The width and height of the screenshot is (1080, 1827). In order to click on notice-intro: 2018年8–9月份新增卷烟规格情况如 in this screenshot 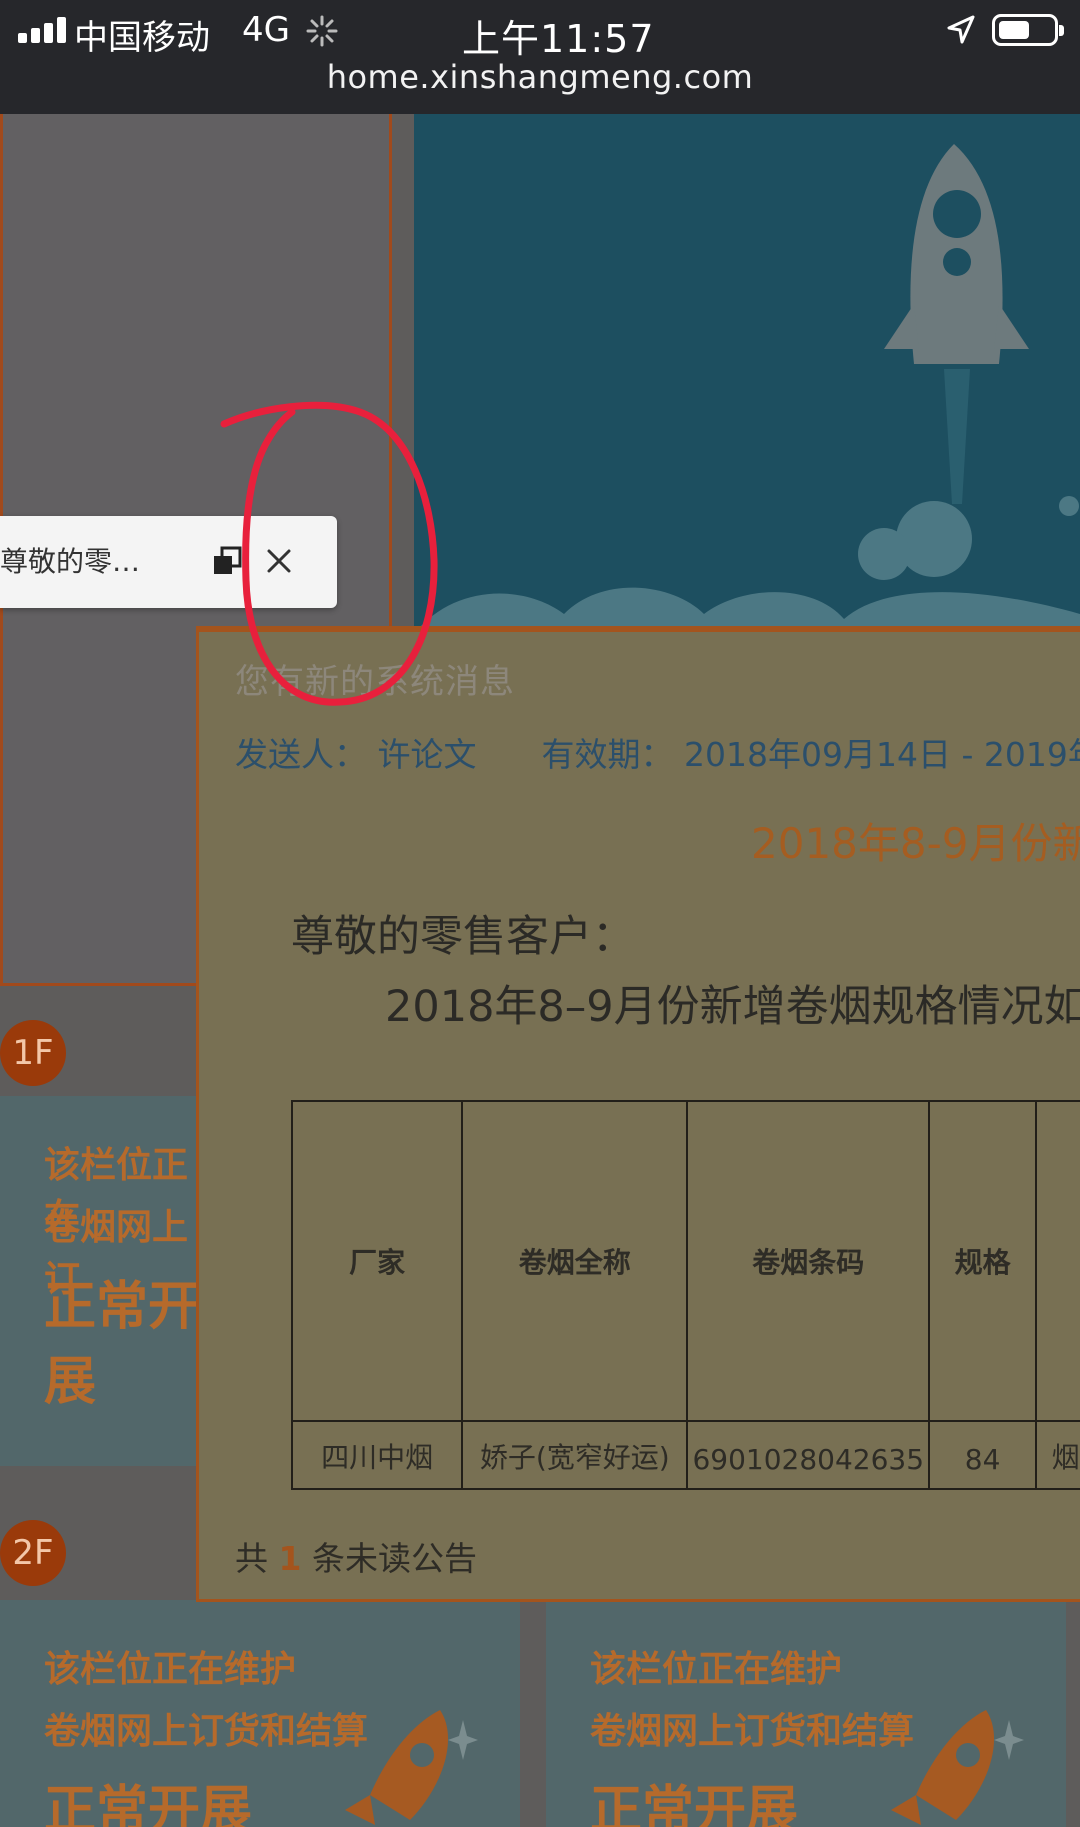, I will do `click(732, 1007)`.